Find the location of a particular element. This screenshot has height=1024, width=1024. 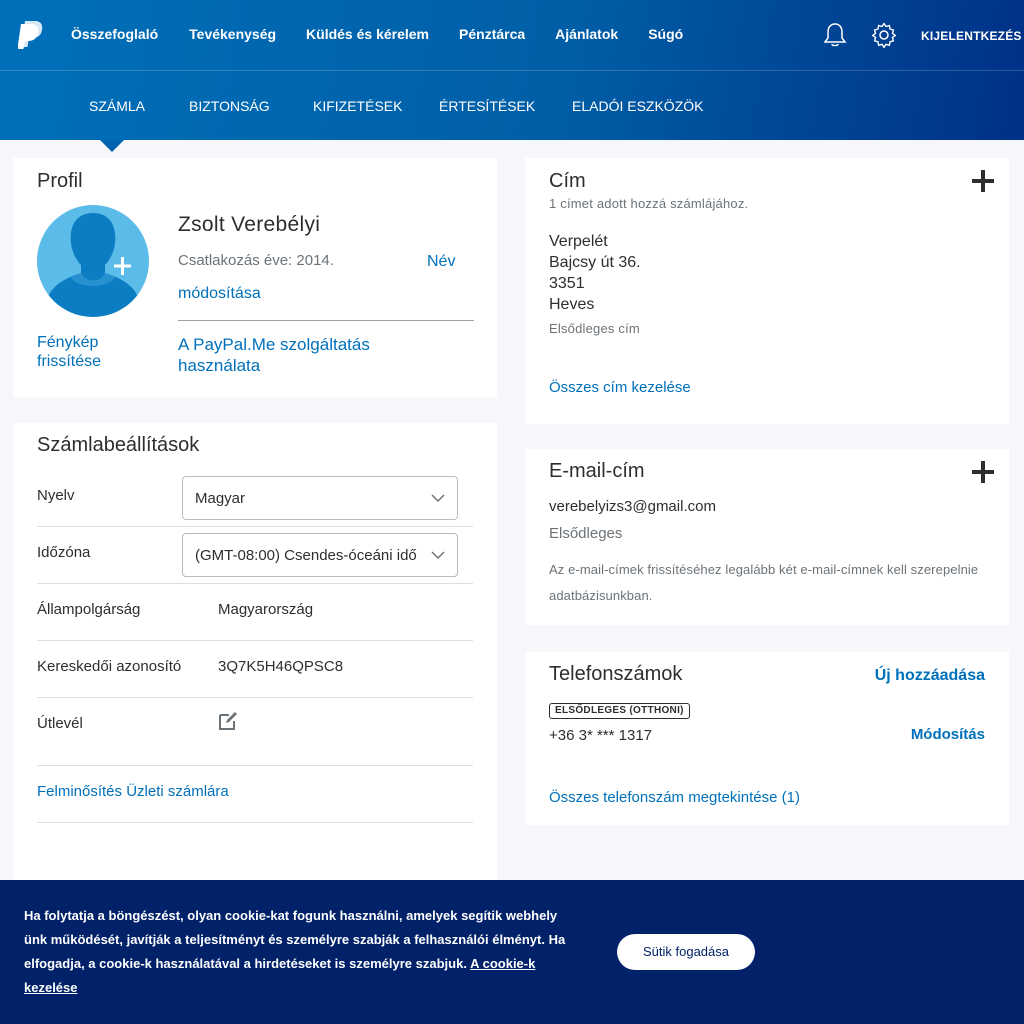

add-phone-link: Új hozzáadása is located at coordinates (930, 676).